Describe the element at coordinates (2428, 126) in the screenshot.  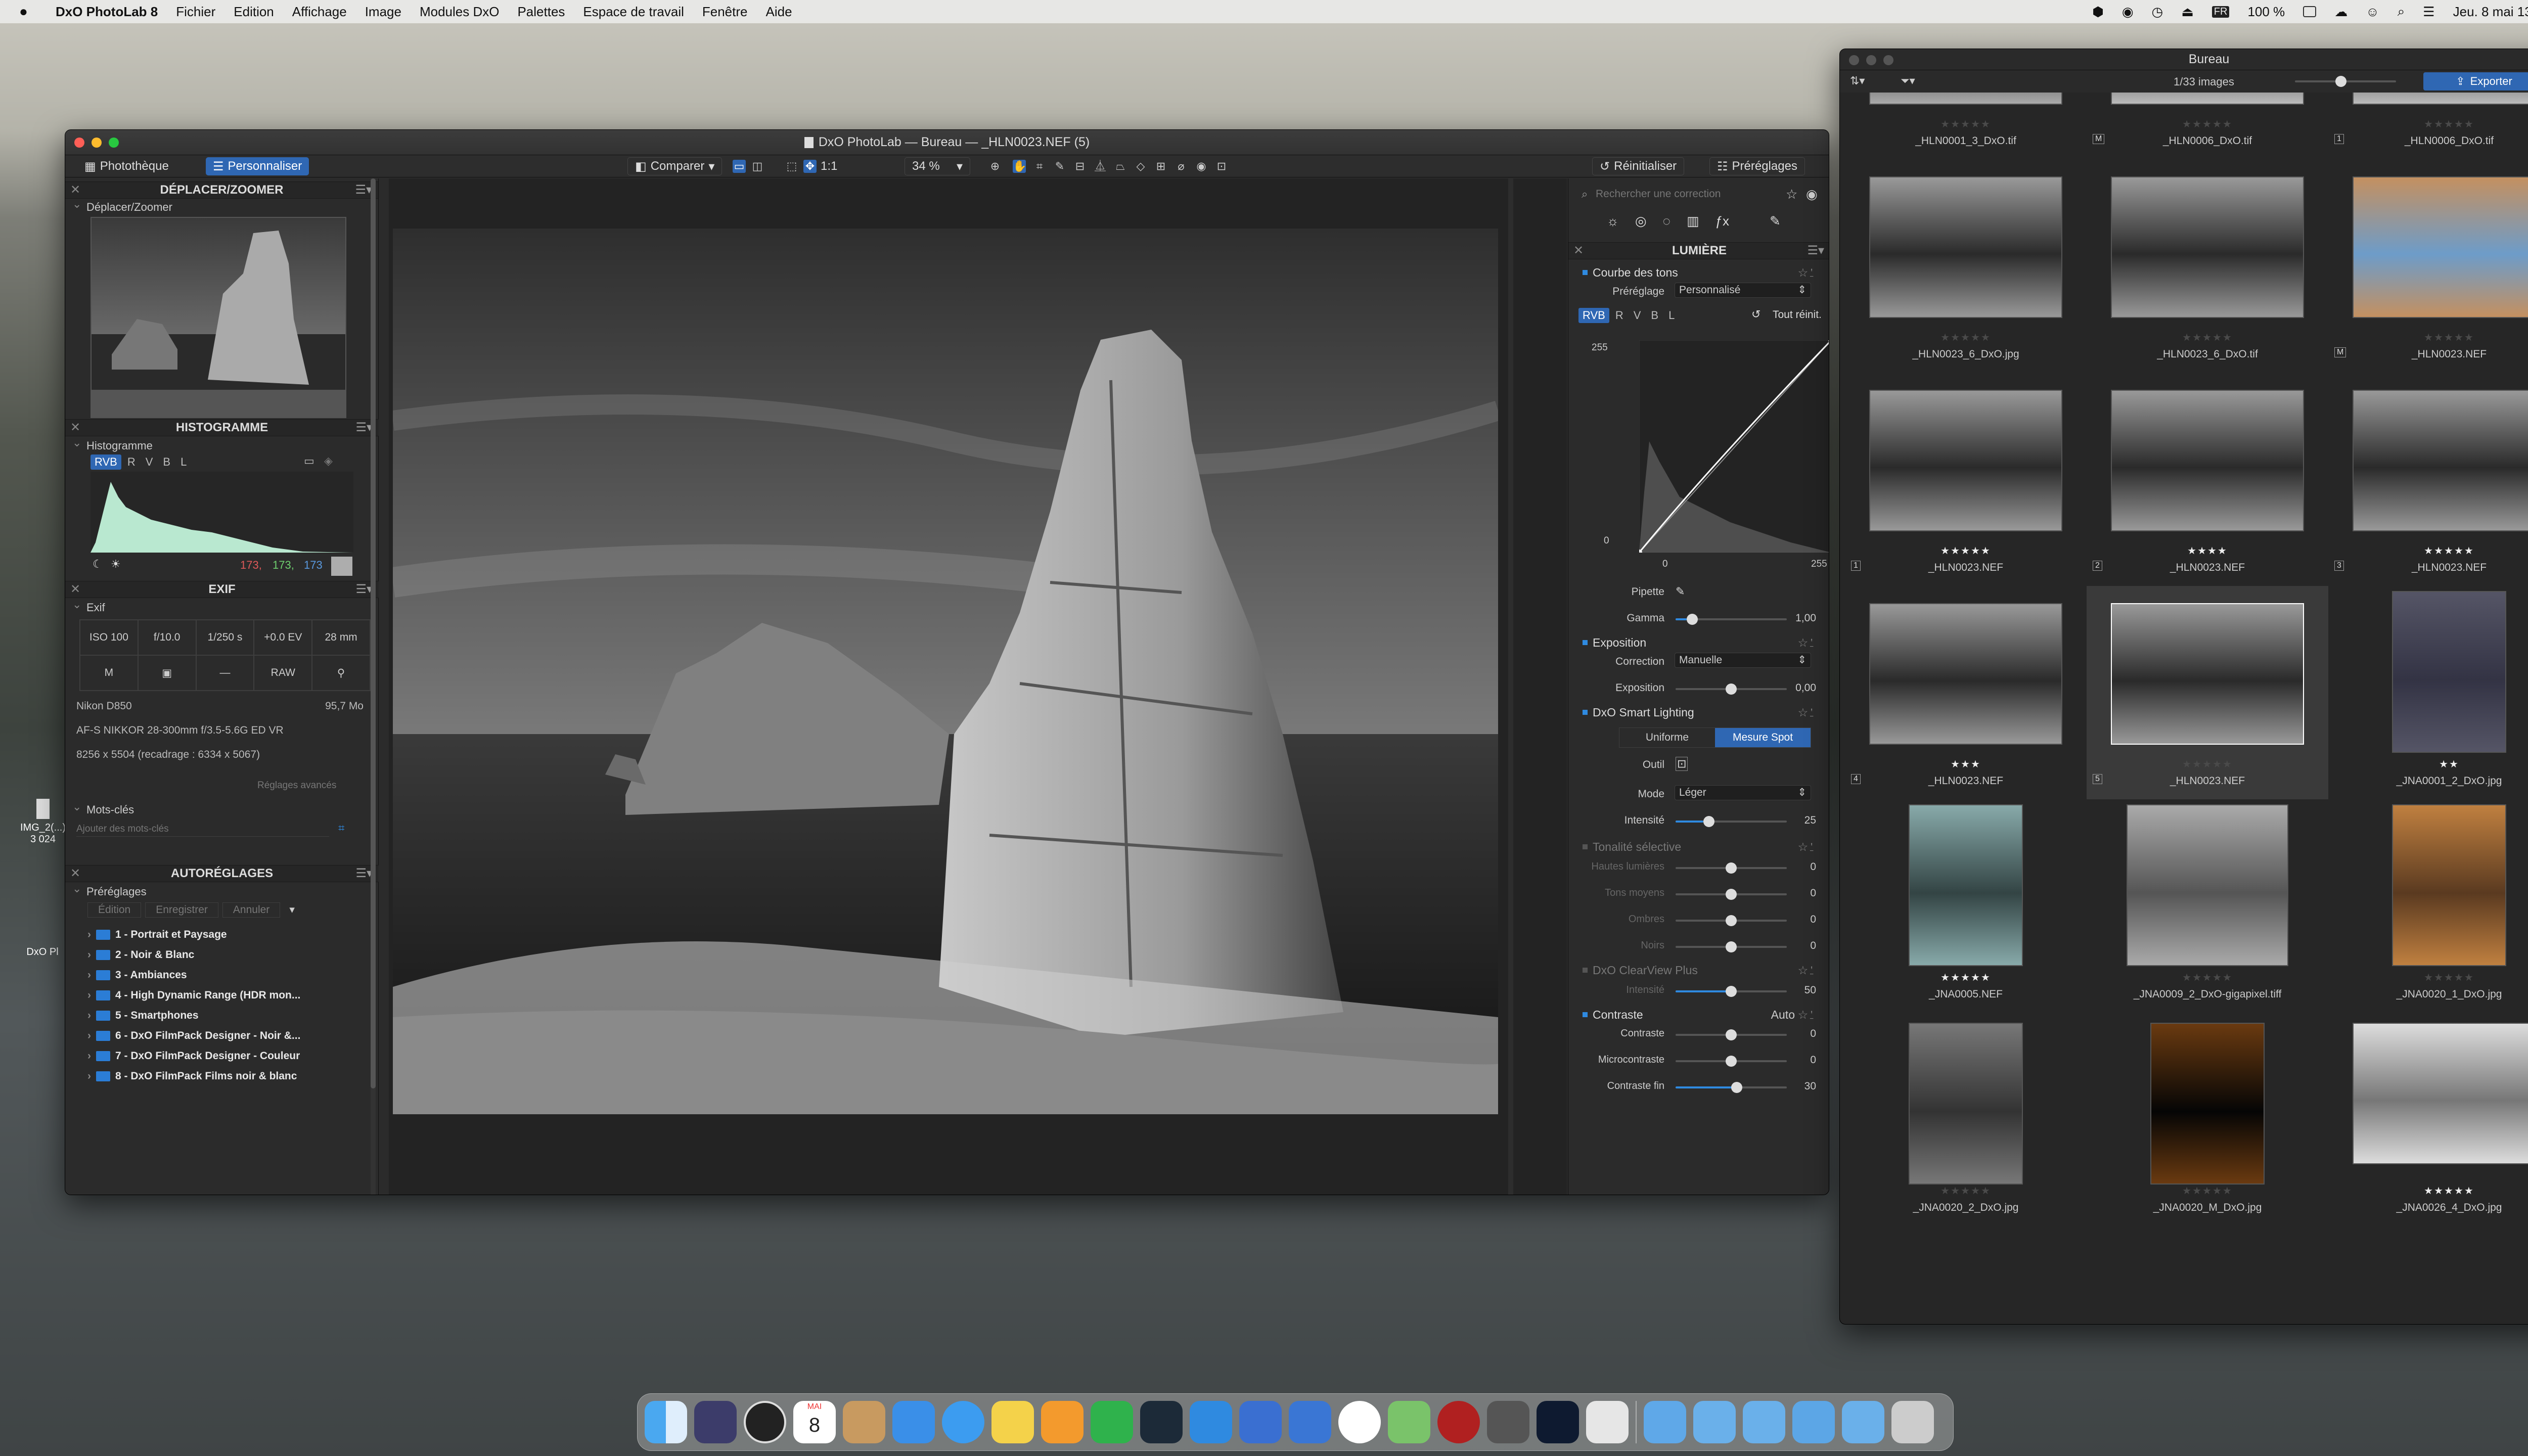
I see `bureau-thumbnail: ★★★★★ _HLN0006_DxO.tif 1` at that location.